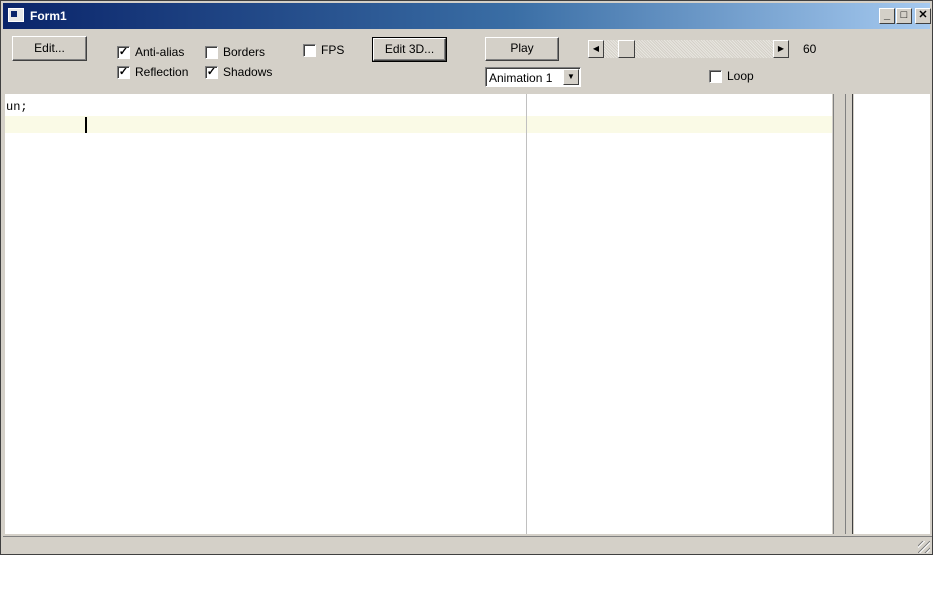 The image size is (935, 600). Describe the element at coordinates (467, 545) in the screenshot. I see `status-bar` at that location.